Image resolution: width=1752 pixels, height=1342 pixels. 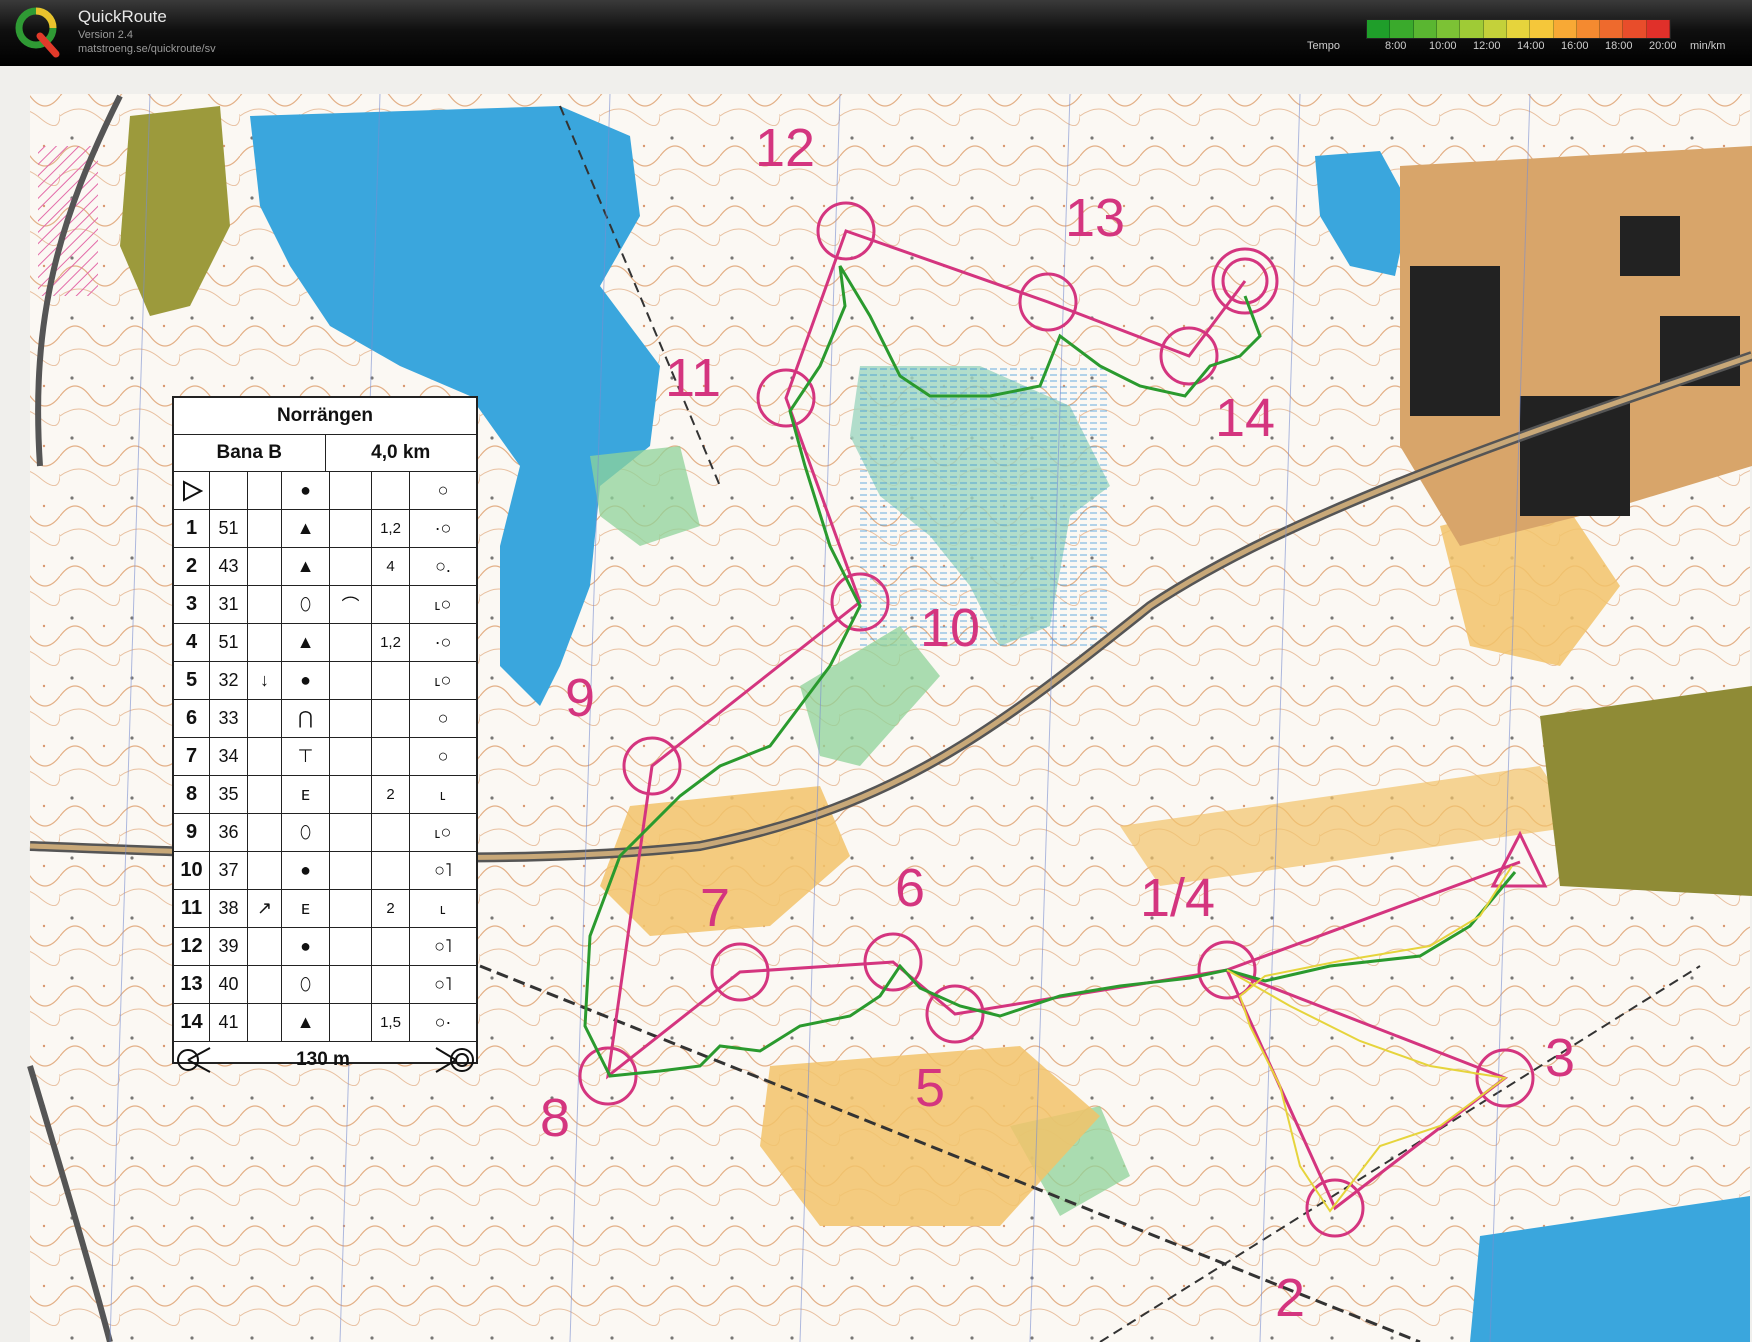 What do you see at coordinates (785, 148) in the screenshot?
I see `control-number: 12` at bounding box center [785, 148].